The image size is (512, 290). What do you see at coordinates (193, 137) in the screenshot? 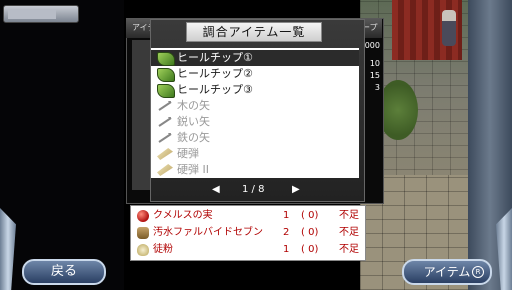
I see `list-item-label: 鉄の矢` at bounding box center [193, 137].